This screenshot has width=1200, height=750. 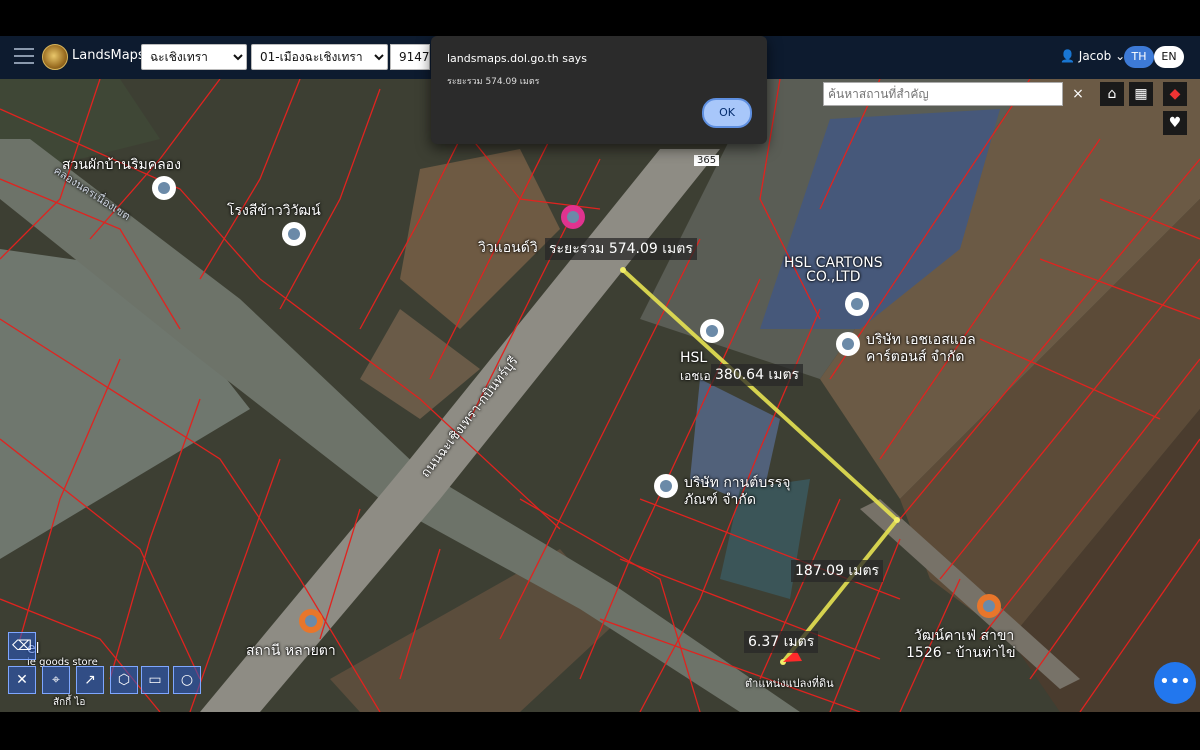 What do you see at coordinates (720, 500) in the screenshot?
I see `label-packaging2: ภัณฑ์ จำกัด` at bounding box center [720, 500].